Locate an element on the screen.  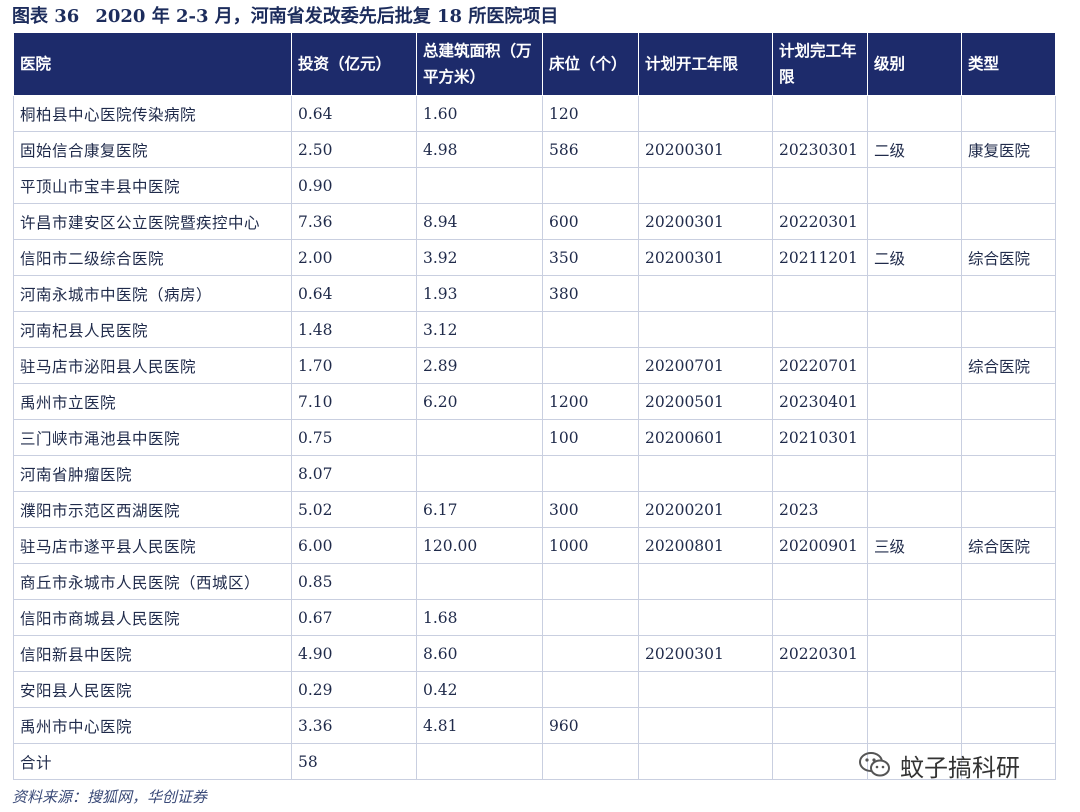
hospital-name-cell: 合计 is located at coordinates (152, 761).